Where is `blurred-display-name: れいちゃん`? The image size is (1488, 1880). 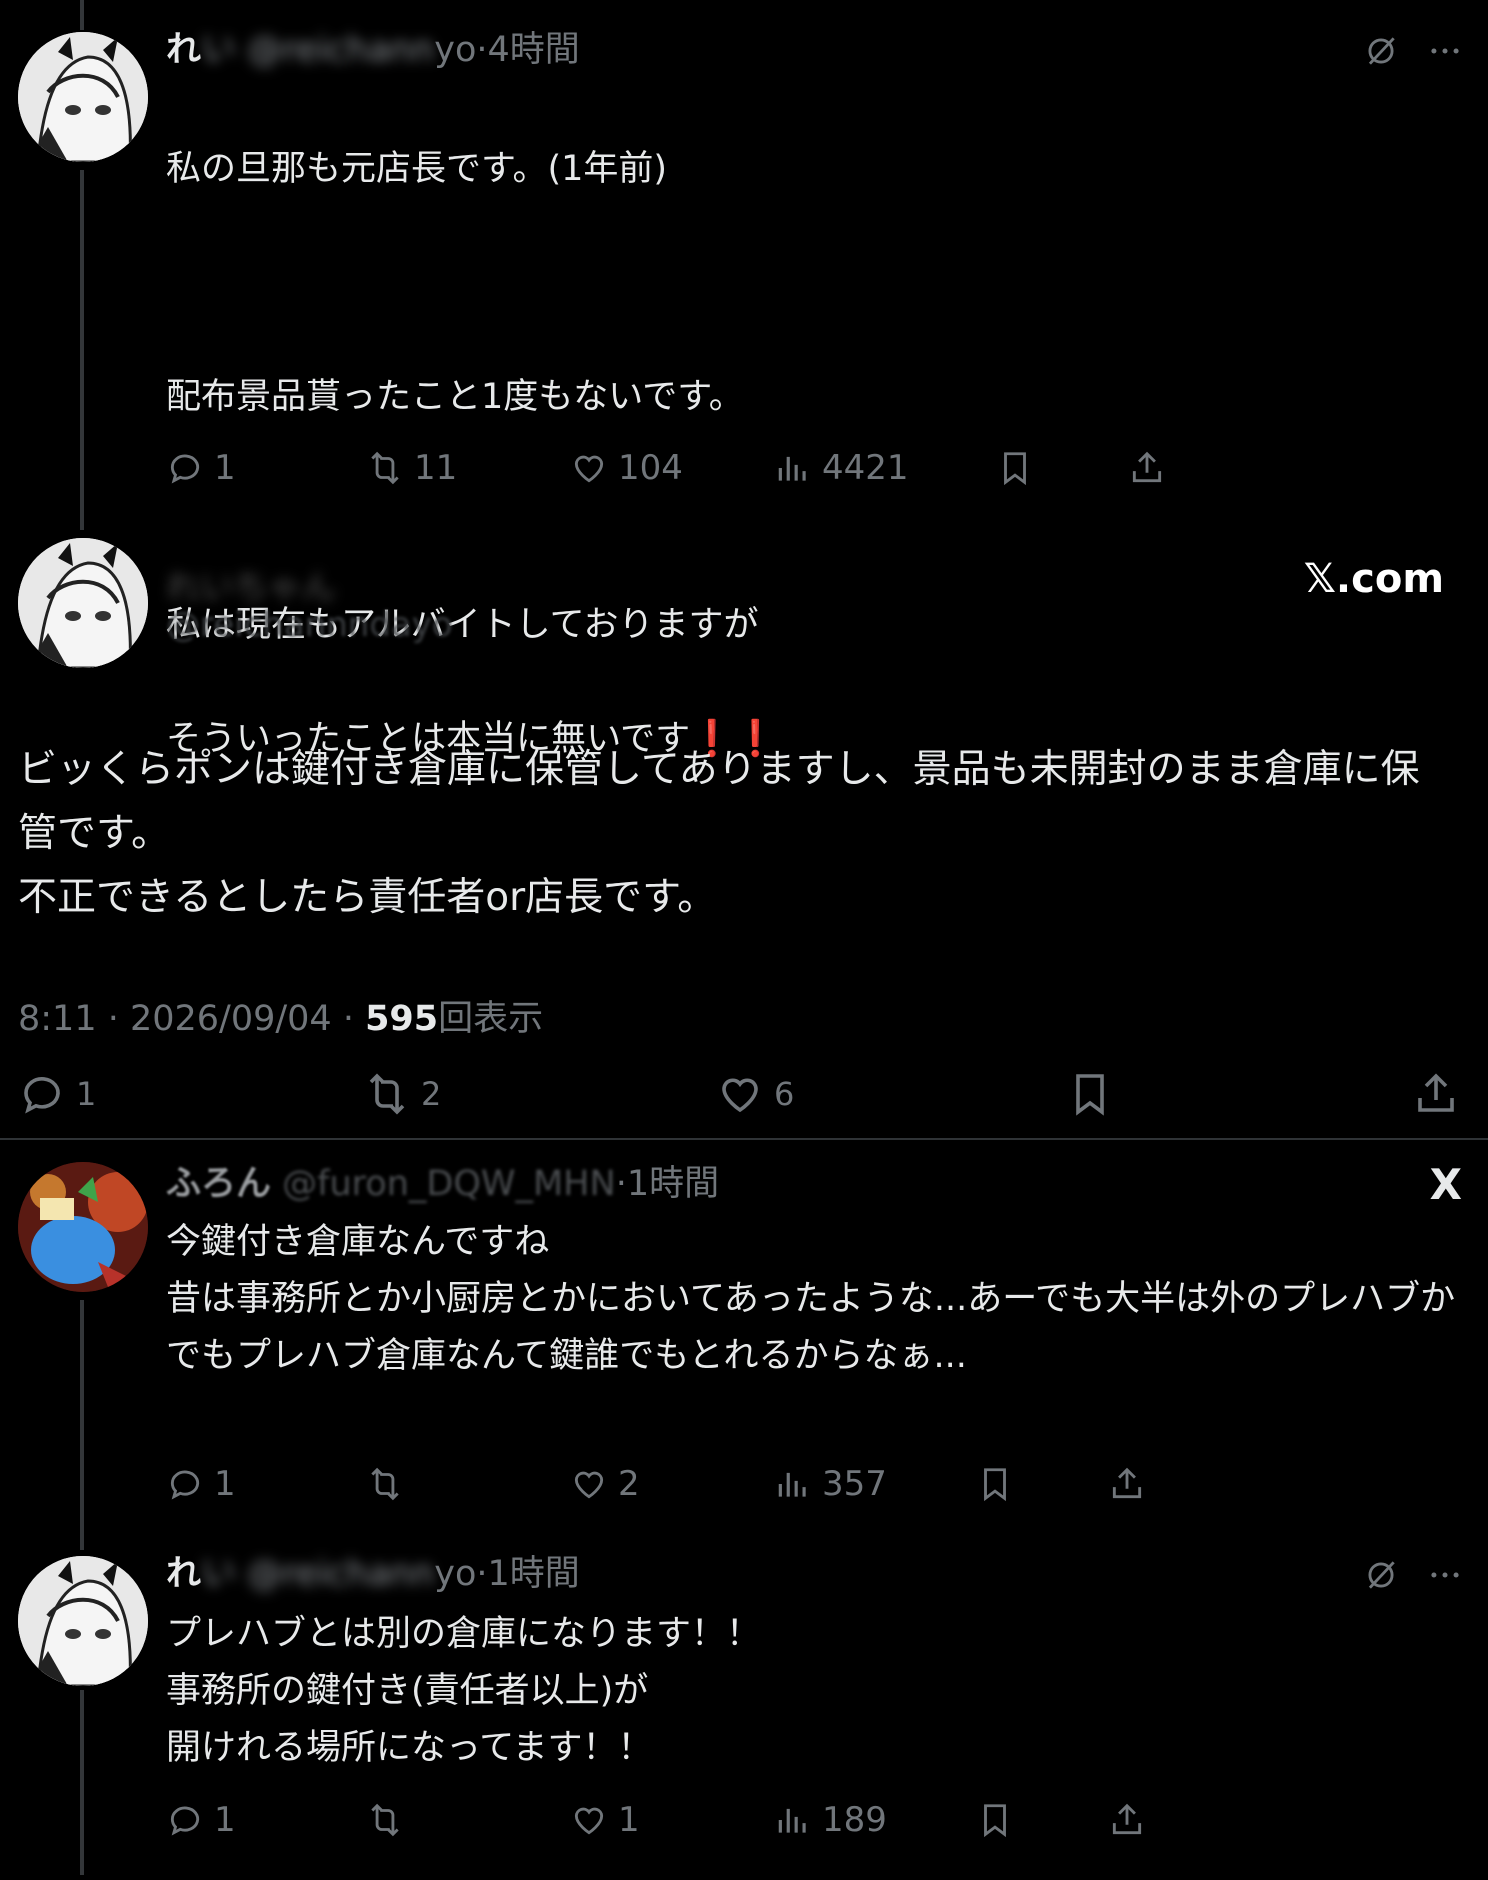 blurred-display-name: れいちゃん is located at coordinates (251, 588).